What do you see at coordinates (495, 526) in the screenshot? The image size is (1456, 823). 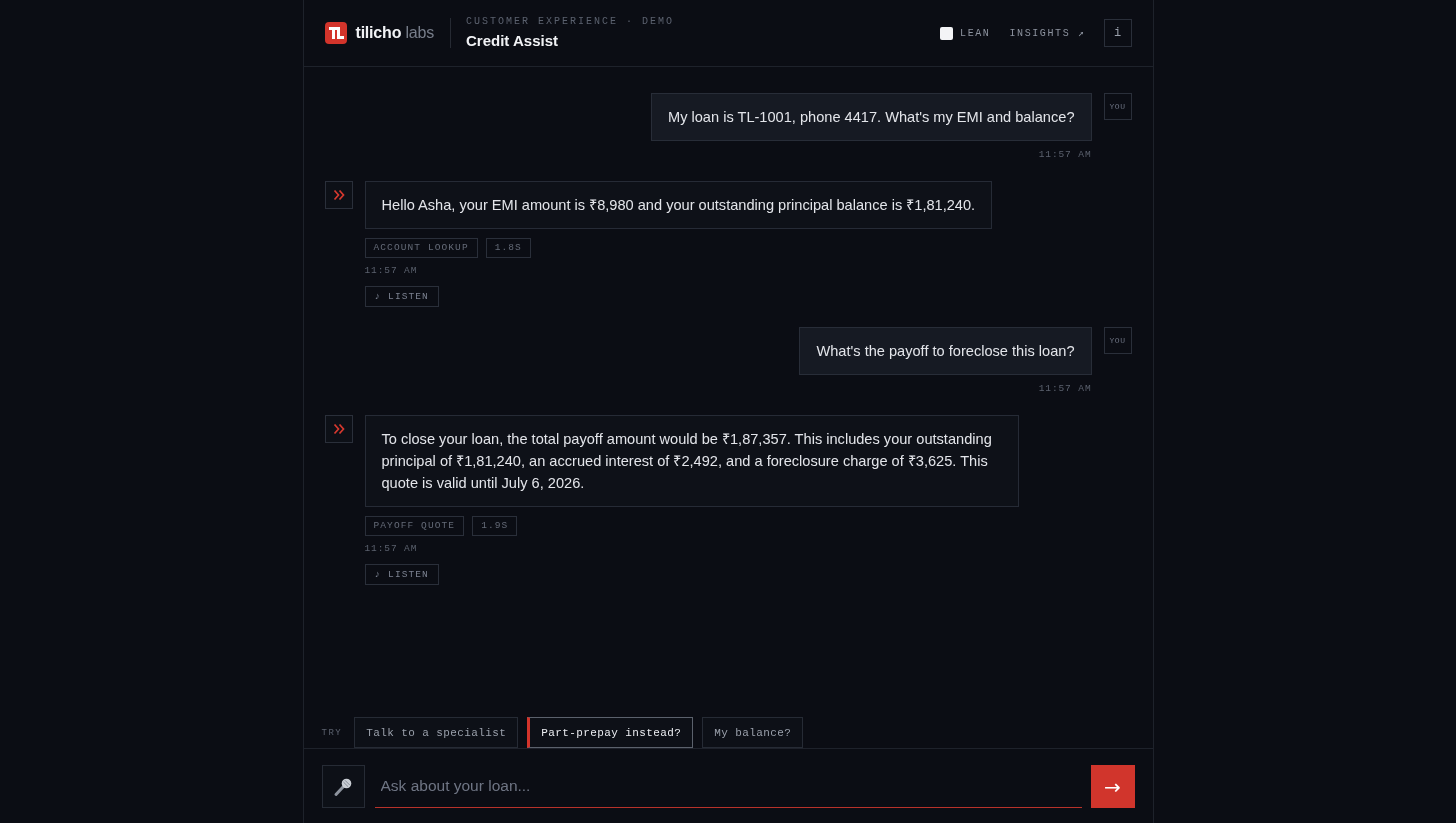 I see `message-tag: 1.9S` at bounding box center [495, 526].